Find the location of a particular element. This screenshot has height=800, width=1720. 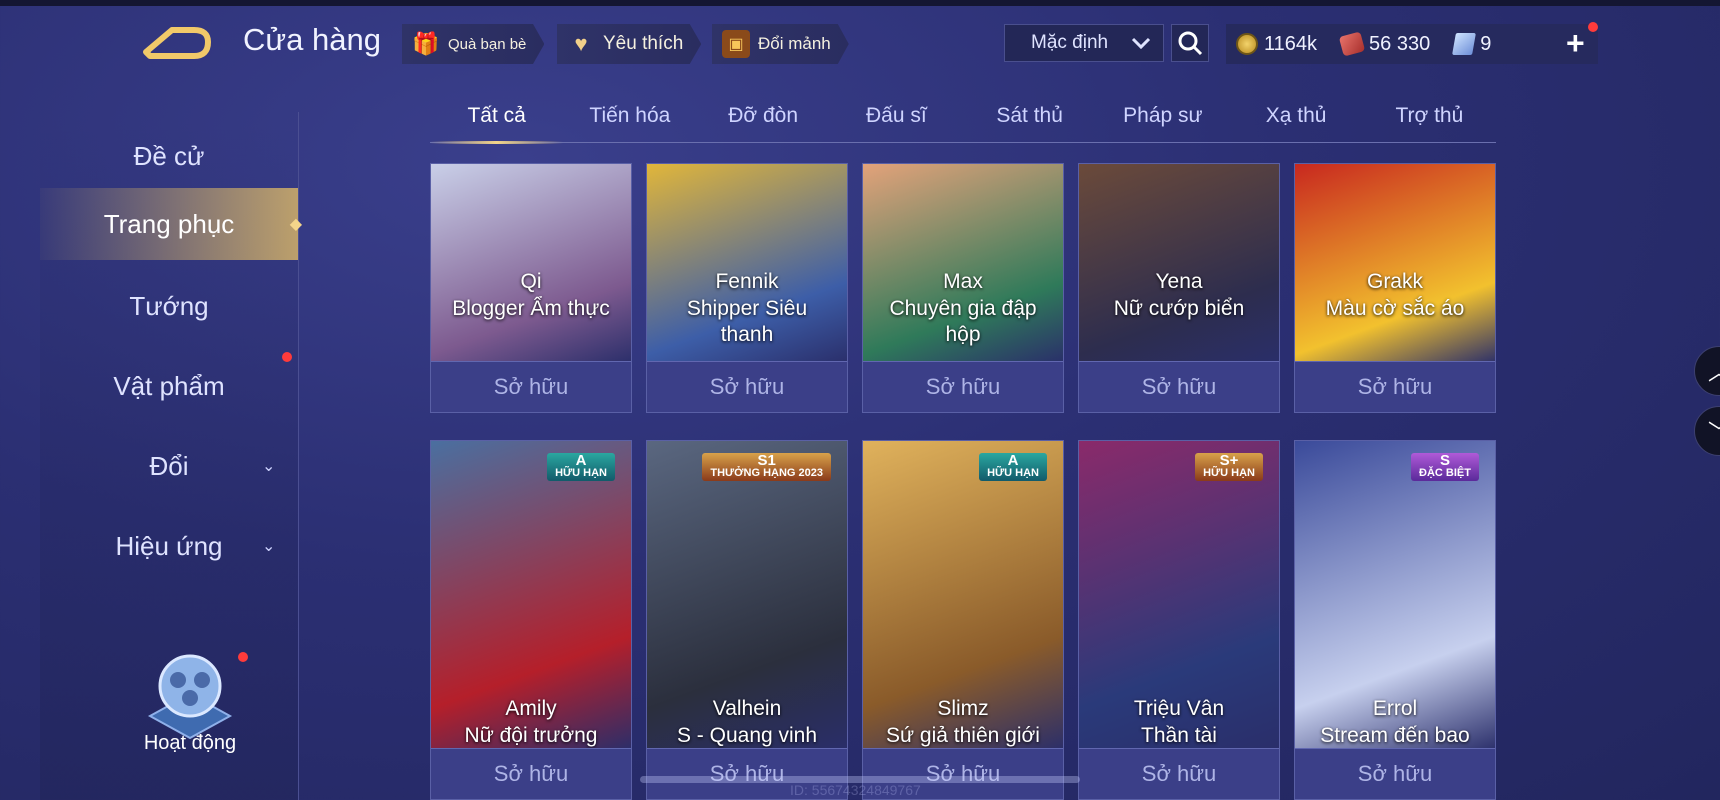

exchange-shards-button: ▣ Đổi mảnh is located at coordinates (780, 44).